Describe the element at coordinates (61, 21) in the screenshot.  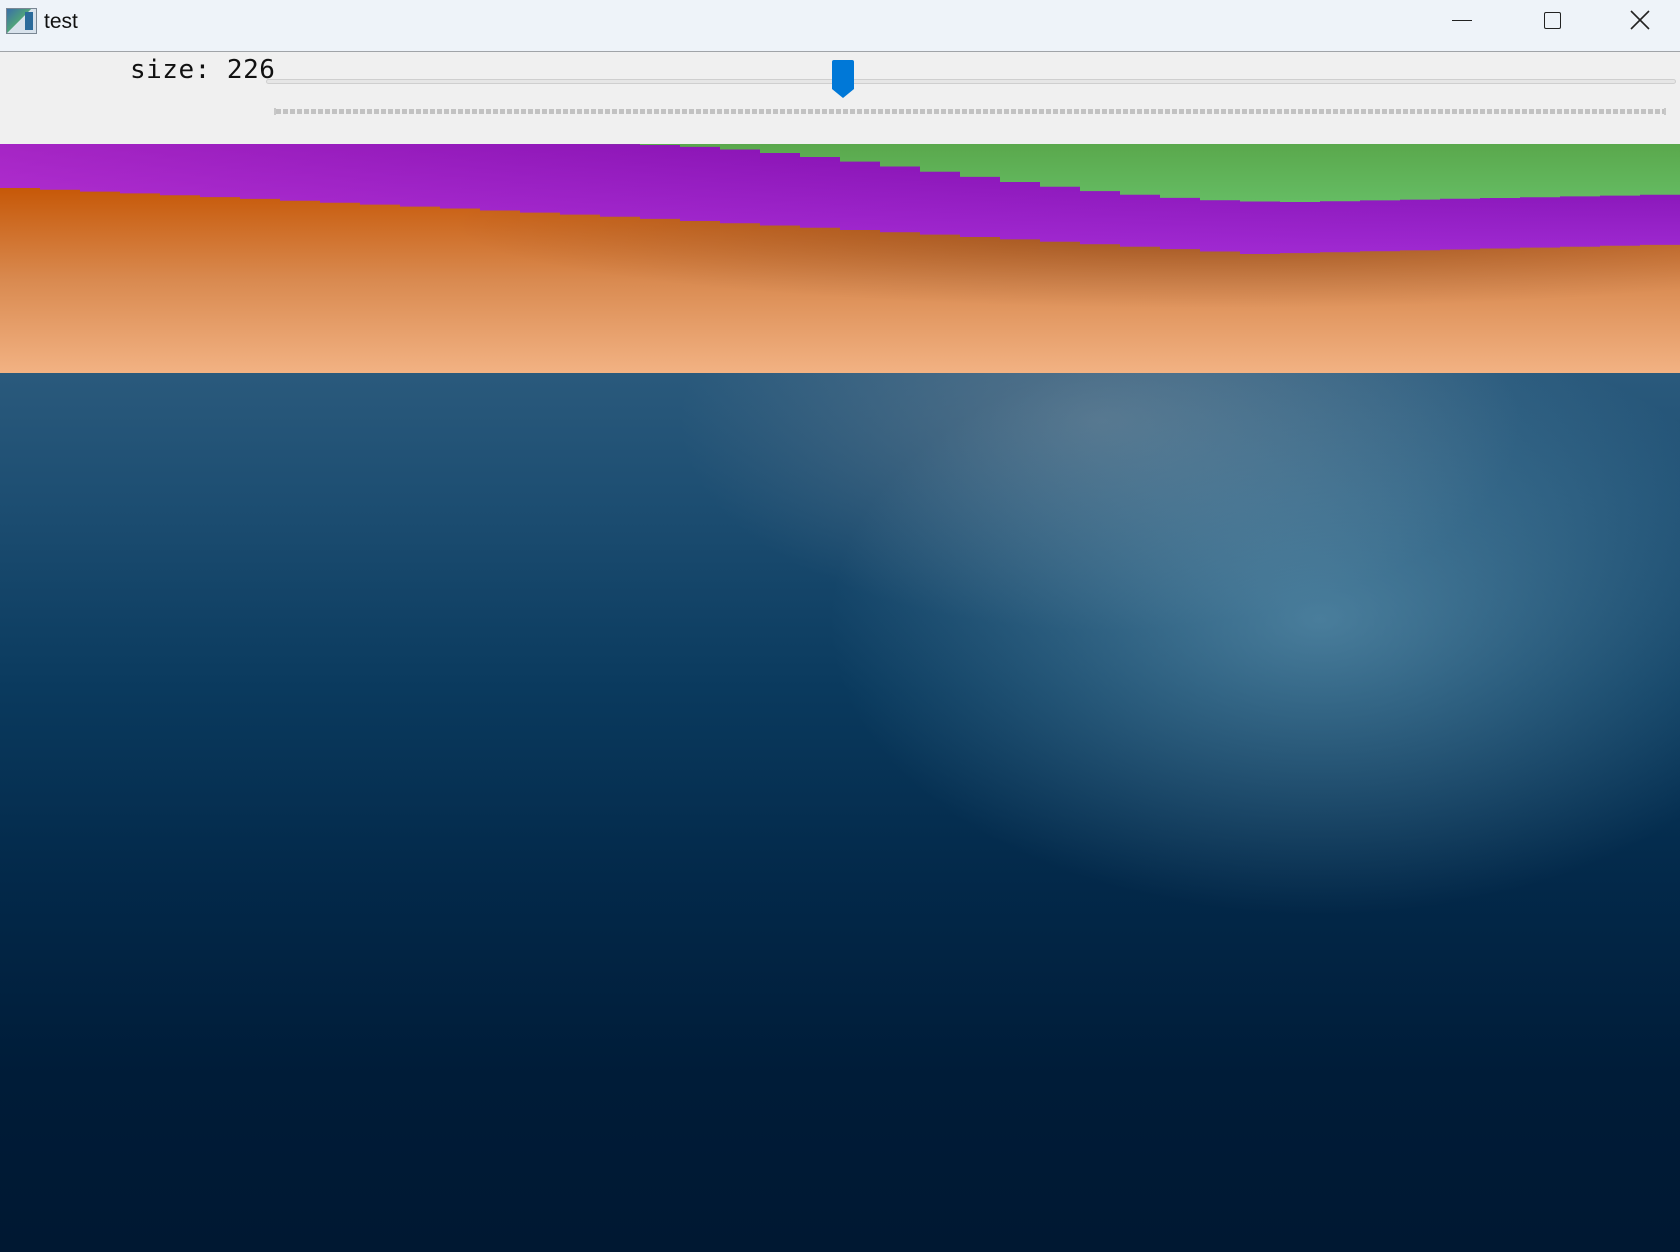
I see `window-title: test` at that location.